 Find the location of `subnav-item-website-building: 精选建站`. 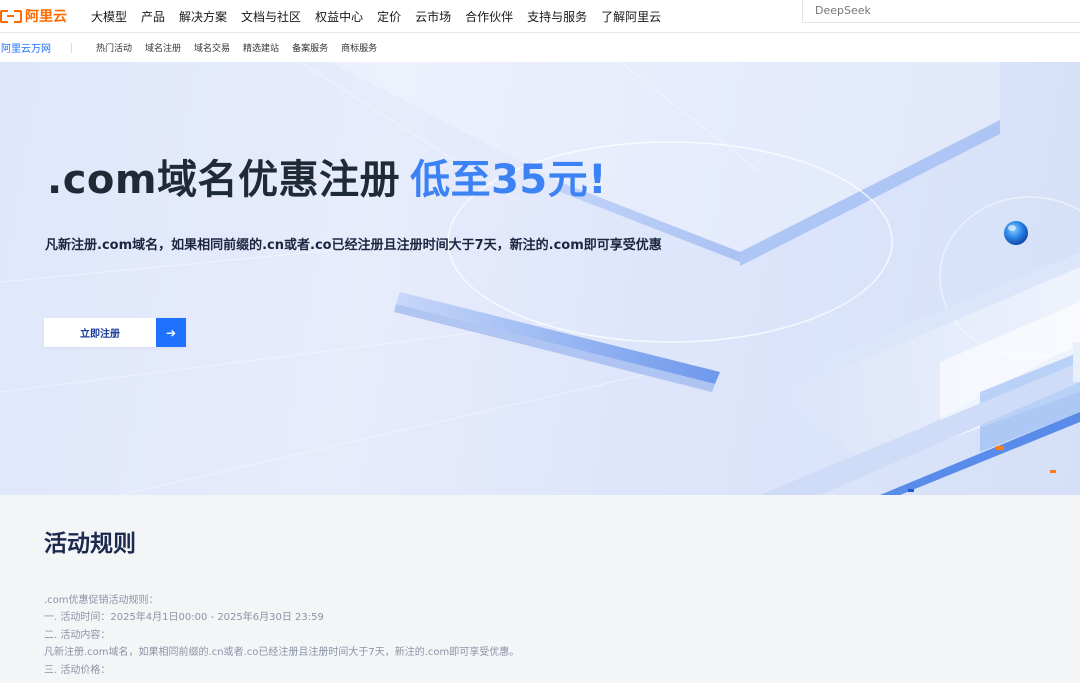

subnav-item-website-building: 精选建站 is located at coordinates (261, 47).